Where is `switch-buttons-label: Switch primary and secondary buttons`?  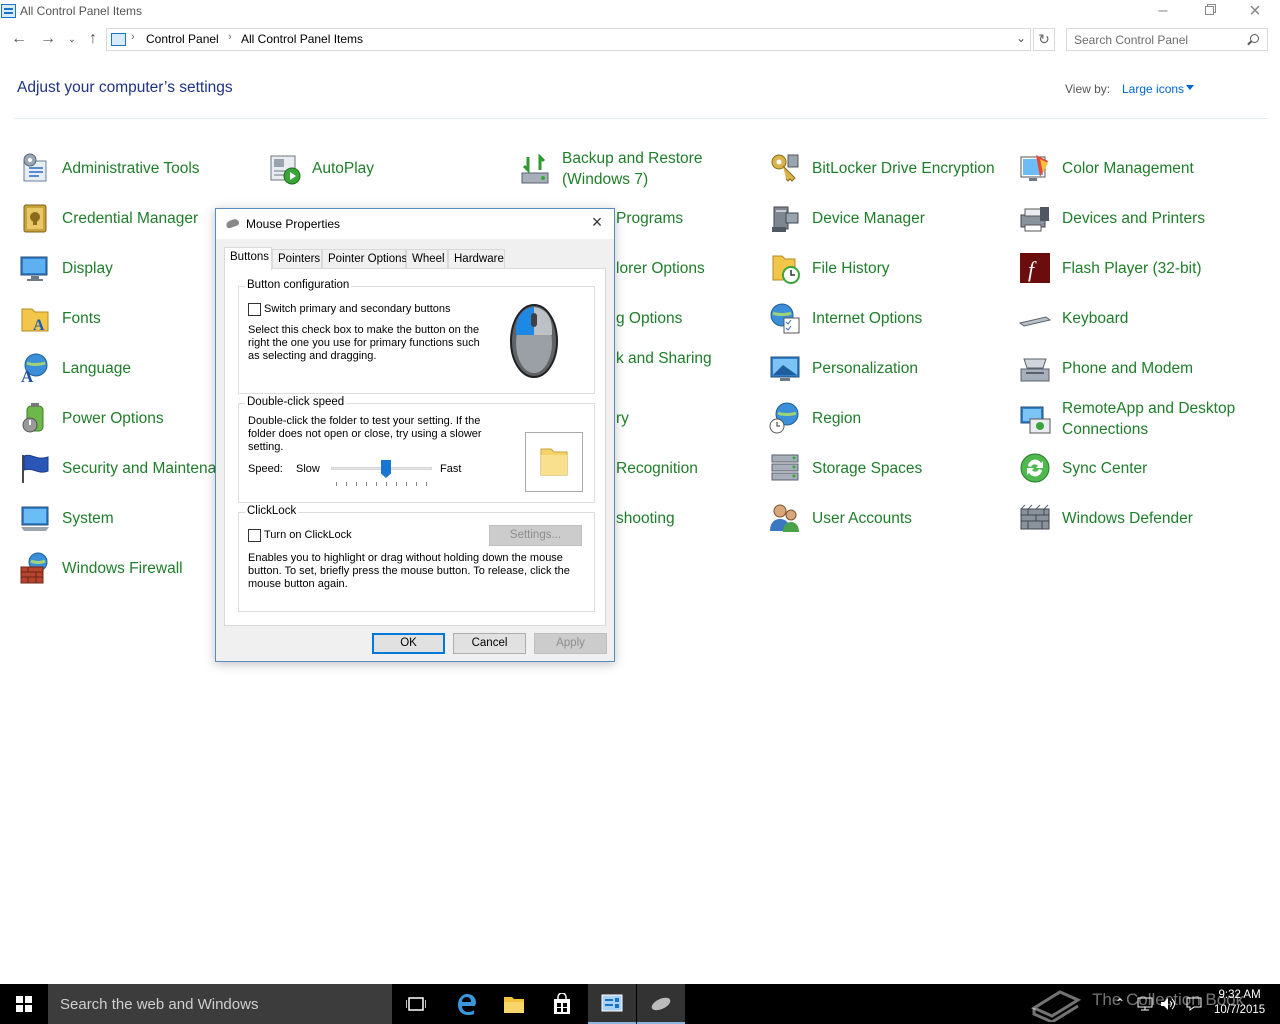
switch-buttons-label: Switch primary and secondary buttons is located at coordinates (357, 309).